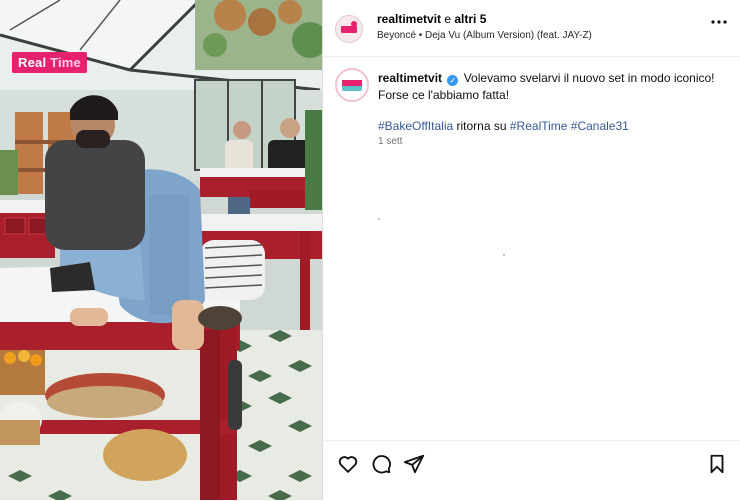  What do you see at coordinates (49, 62) in the screenshot?
I see `channel-logo: Real Time` at bounding box center [49, 62].